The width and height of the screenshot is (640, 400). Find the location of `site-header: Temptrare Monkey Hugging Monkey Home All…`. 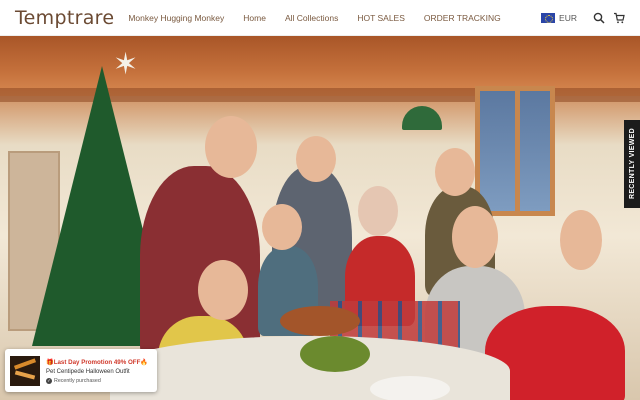

site-header: Temptrare Monkey Hugging Monkey Home All… is located at coordinates (320, 18).